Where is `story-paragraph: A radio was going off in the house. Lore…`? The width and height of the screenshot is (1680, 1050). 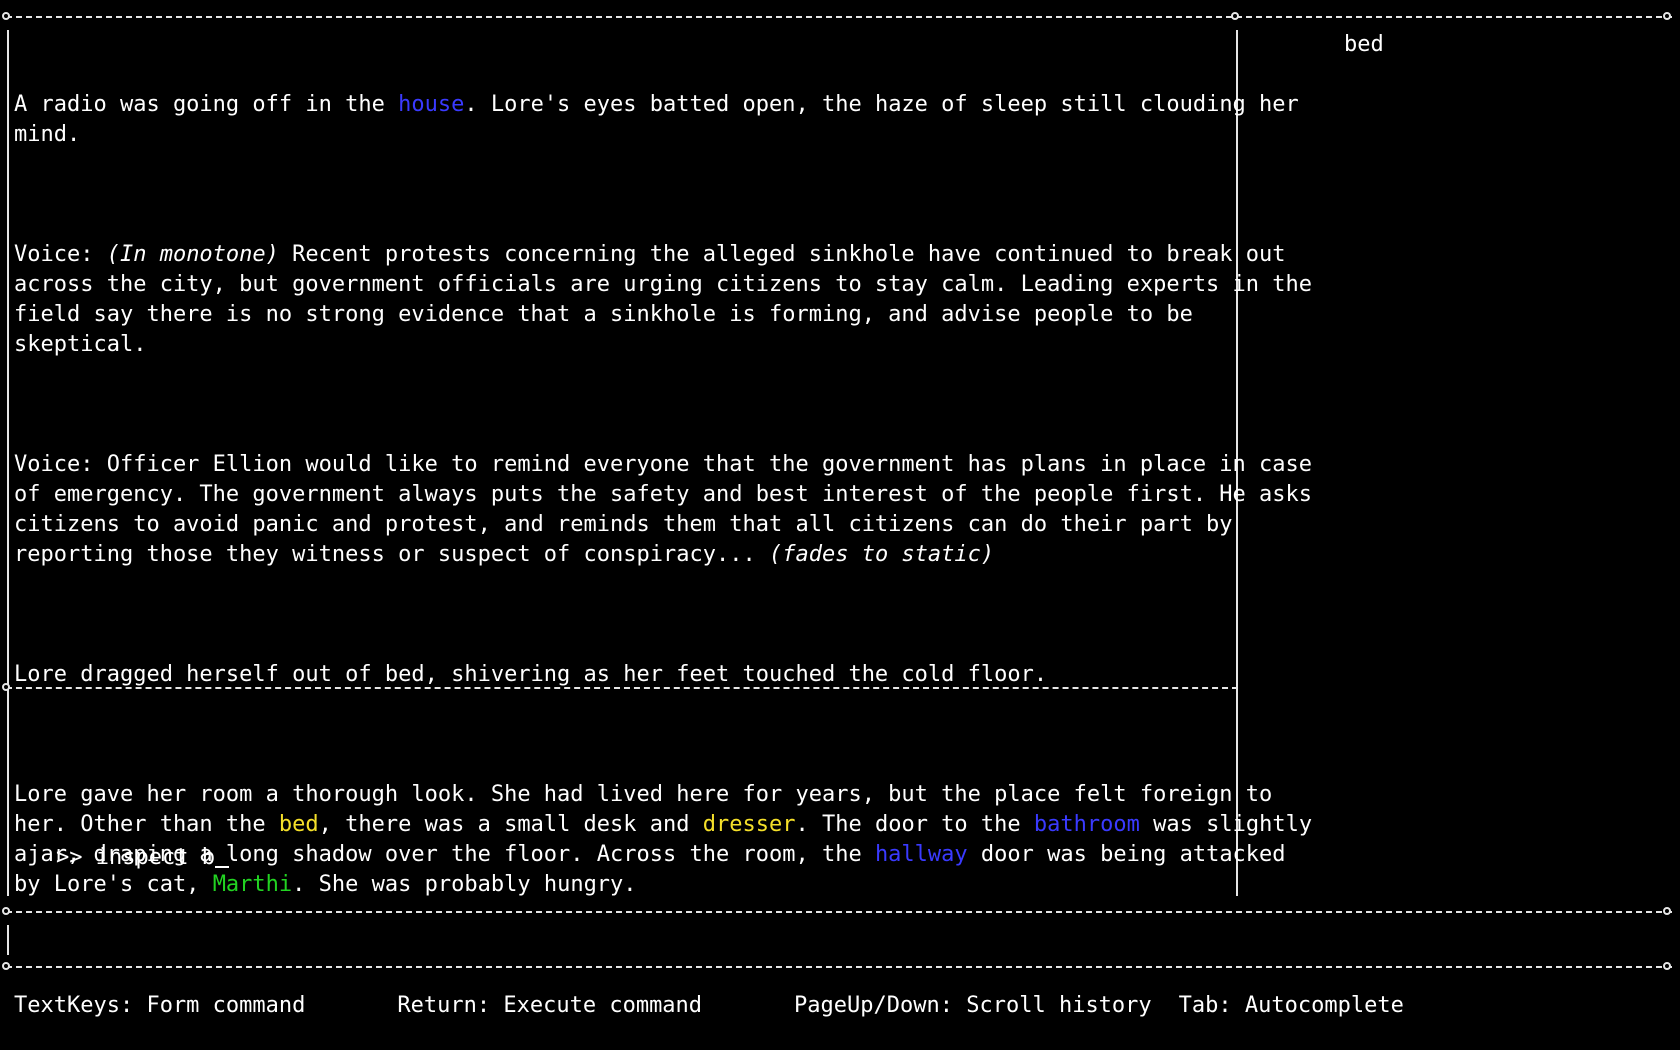 story-paragraph: A radio was going off in the house. Lore… is located at coordinates (663, 119).